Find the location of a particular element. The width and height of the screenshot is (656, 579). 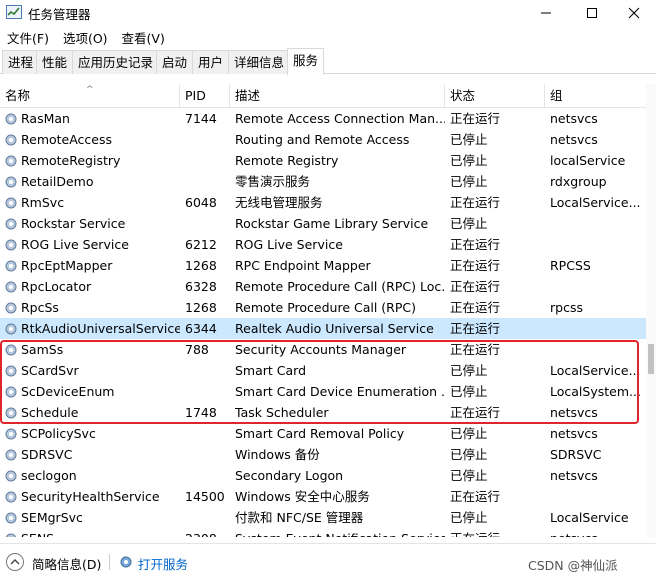

tab-6: 服务 is located at coordinates (306, 61).